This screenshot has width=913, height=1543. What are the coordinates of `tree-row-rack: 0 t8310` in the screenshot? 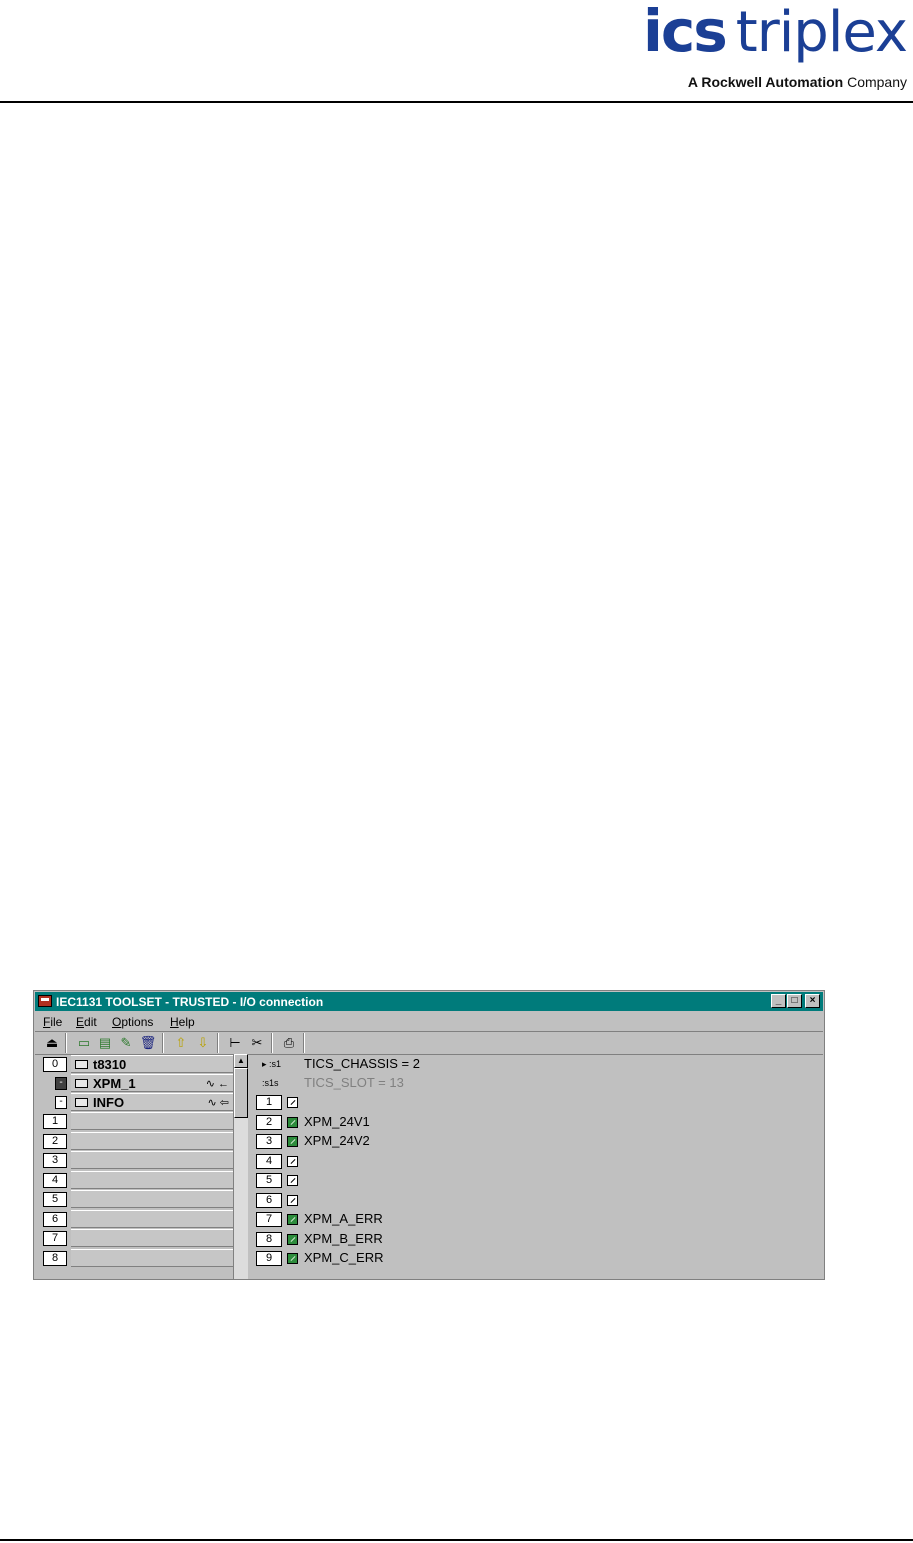 It's located at (134, 1064).